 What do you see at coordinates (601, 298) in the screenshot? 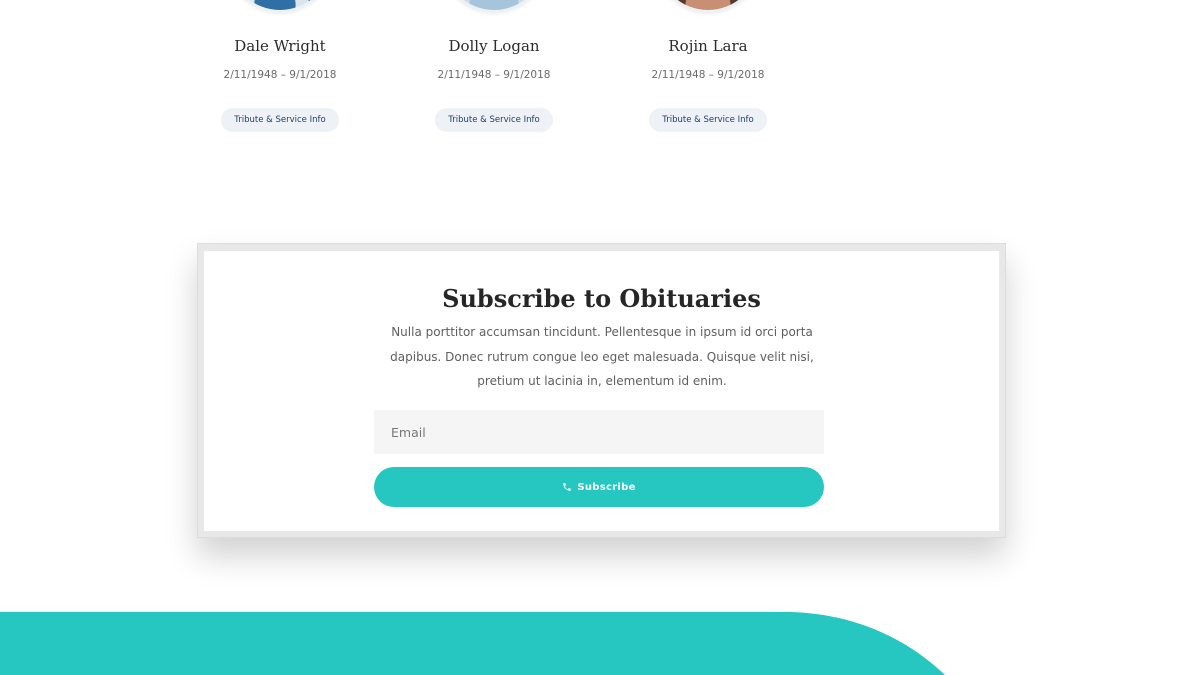
I see `subscribe-title: Subscribe to Obituaries` at bounding box center [601, 298].